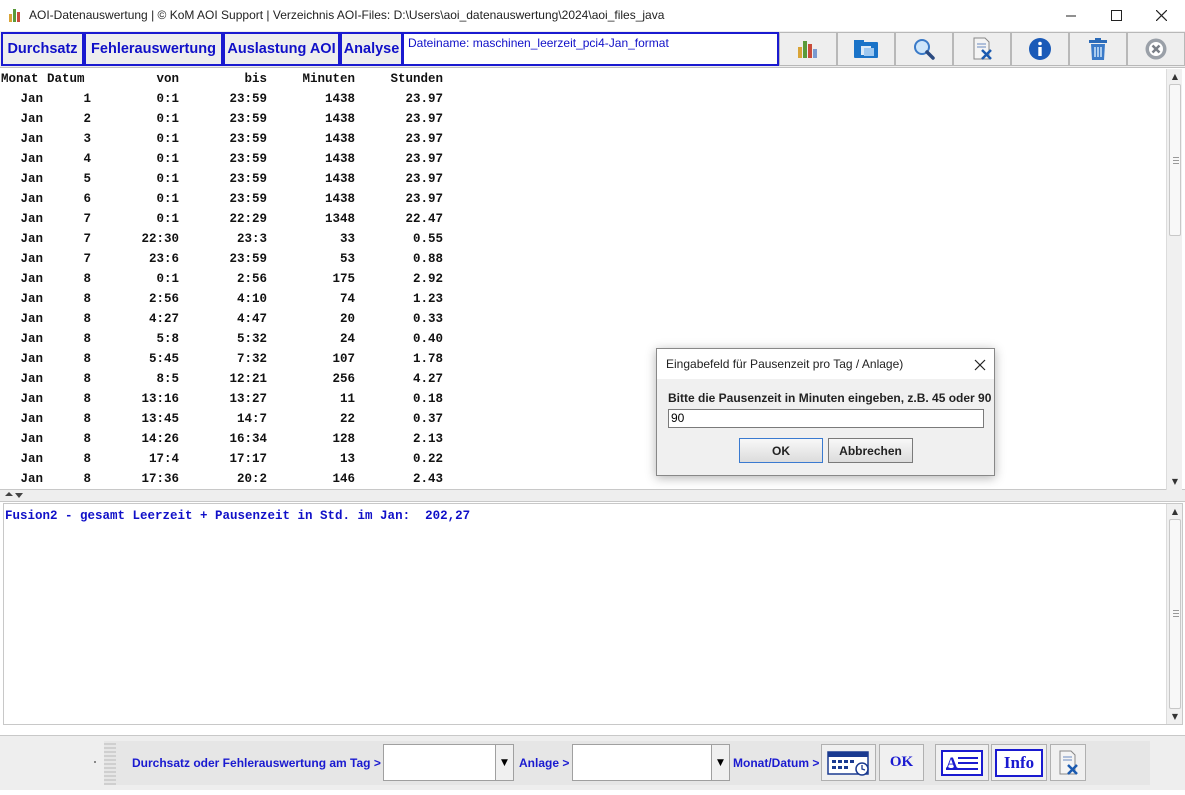  I want to click on open-folder-button, so click(866, 49).